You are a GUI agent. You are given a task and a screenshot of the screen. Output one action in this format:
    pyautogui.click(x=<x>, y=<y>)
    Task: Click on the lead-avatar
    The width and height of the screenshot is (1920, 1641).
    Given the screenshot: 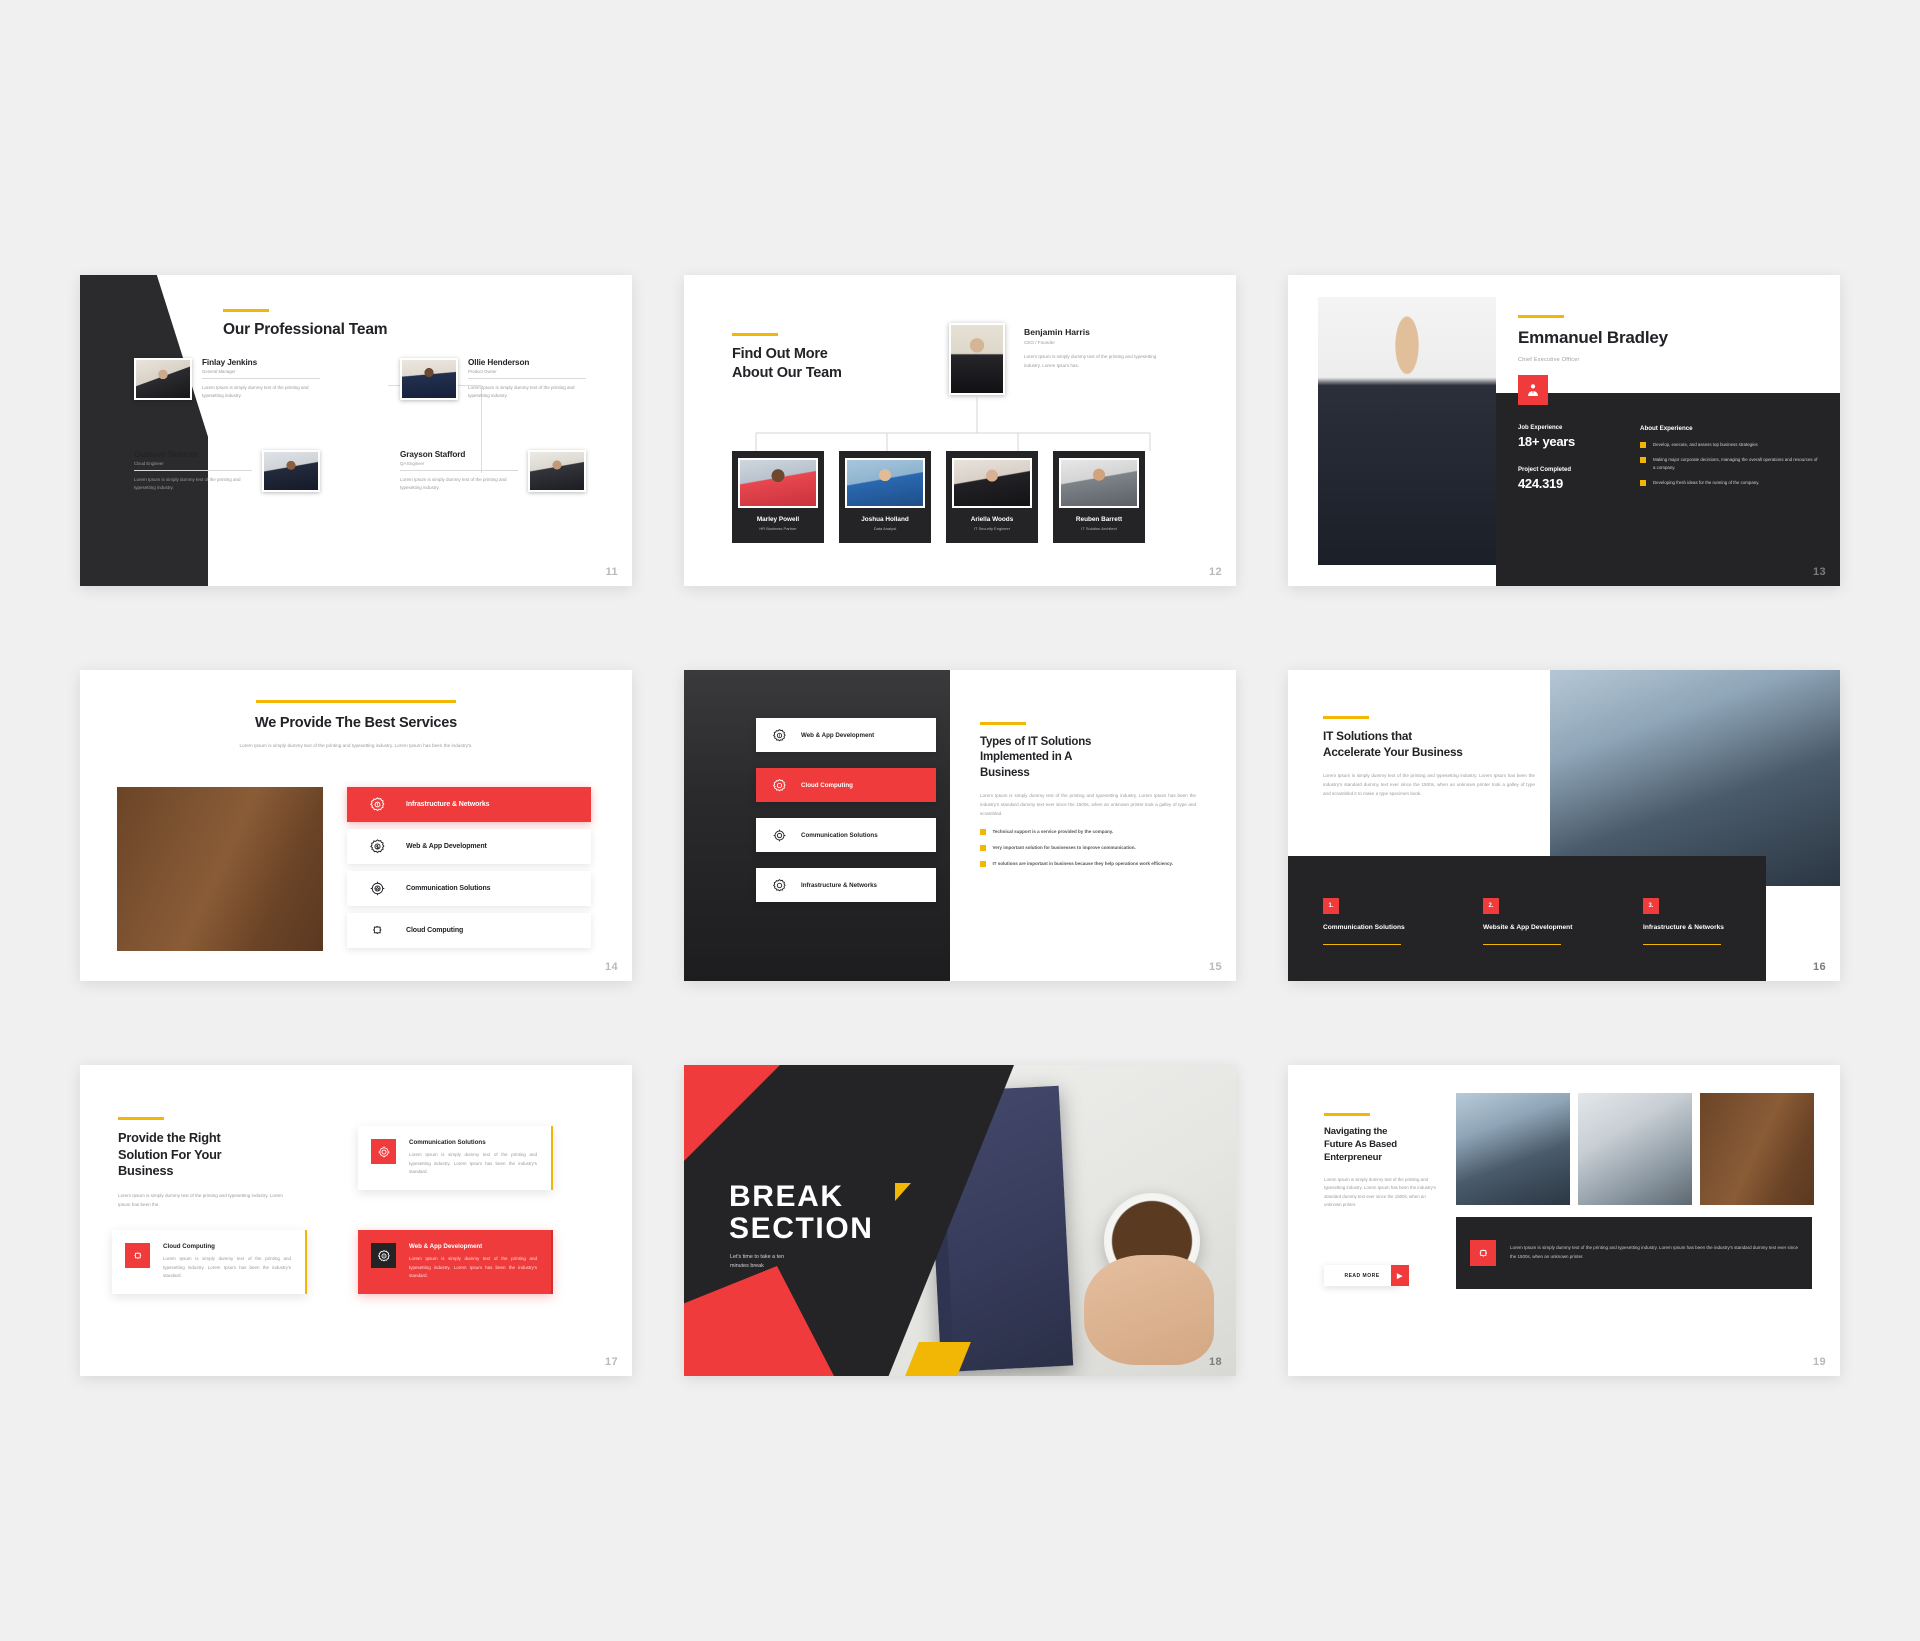 What is the action you would take?
    pyautogui.click(x=977, y=359)
    